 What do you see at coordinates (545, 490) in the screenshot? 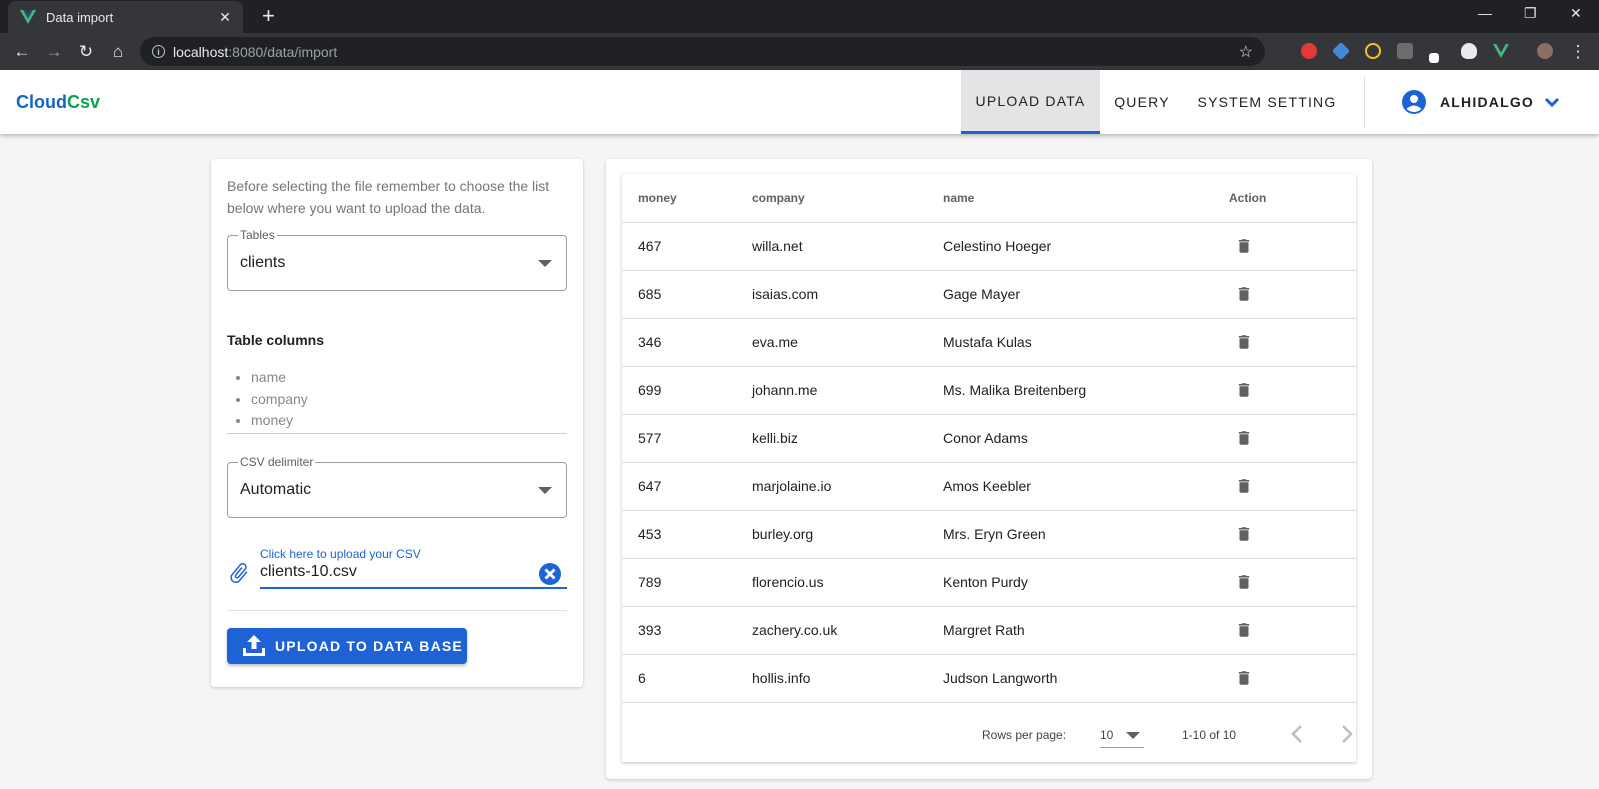
I see `caret-down-icon` at bounding box center [545, 490].